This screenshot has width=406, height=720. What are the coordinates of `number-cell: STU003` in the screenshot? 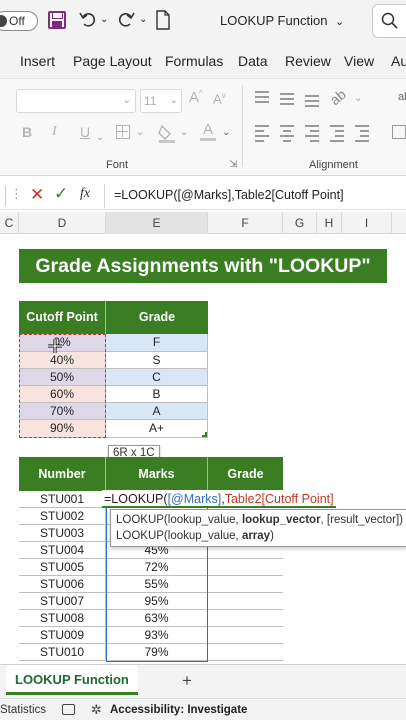 It's located at (62, 533).